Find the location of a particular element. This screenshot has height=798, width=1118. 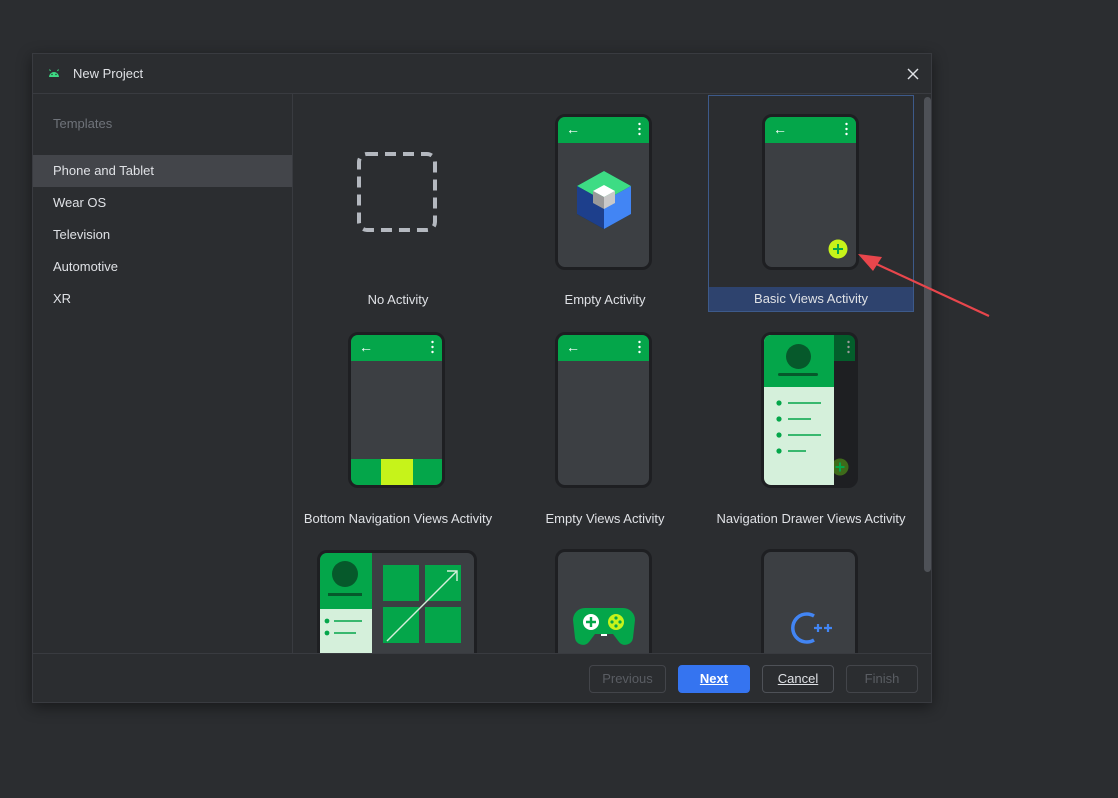

sidebar-item-wear-os: Wear OS is located at coordinates (162, 203).